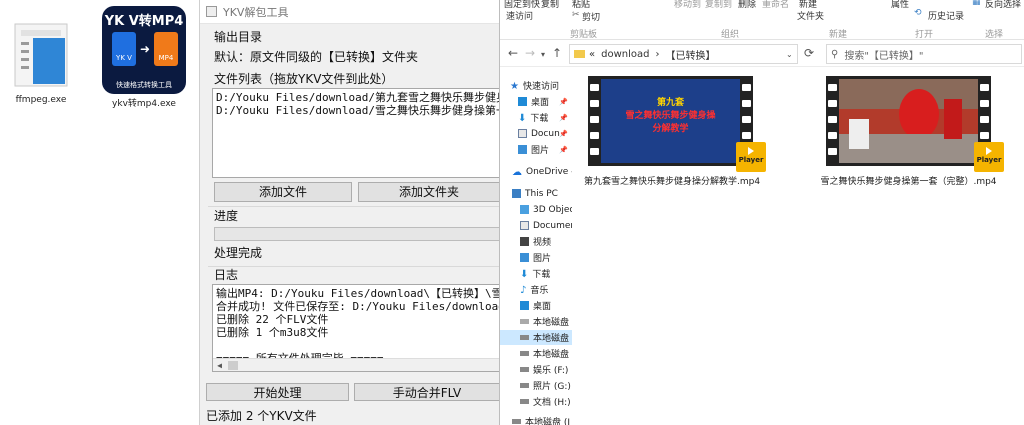 The width and height of the screenshot is (1024, 425). I want to click on search-box: ⚲ 搜索"【已转换】", so click(924, 54).